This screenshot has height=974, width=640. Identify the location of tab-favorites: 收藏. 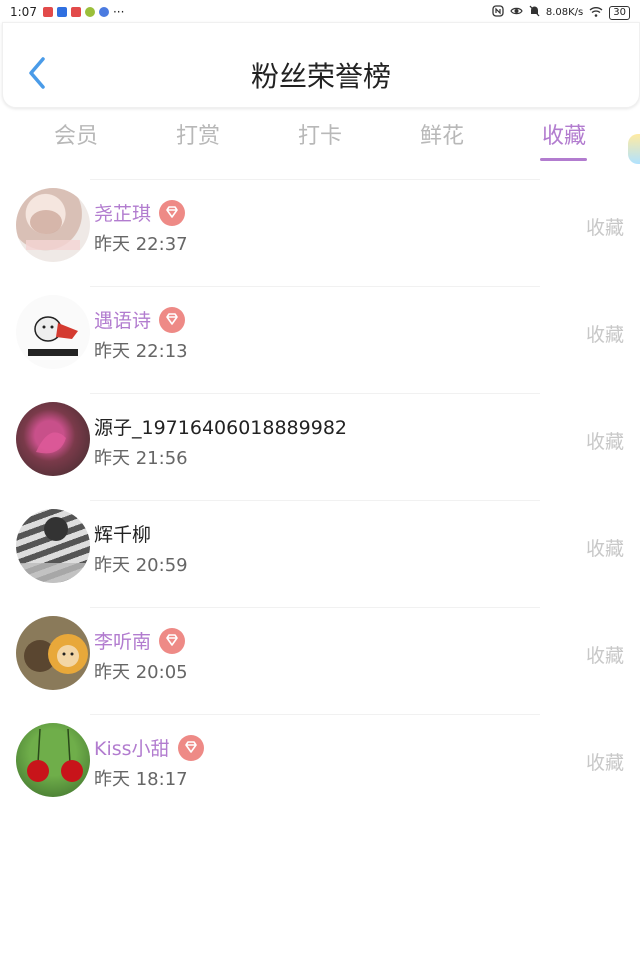
(564, 134).